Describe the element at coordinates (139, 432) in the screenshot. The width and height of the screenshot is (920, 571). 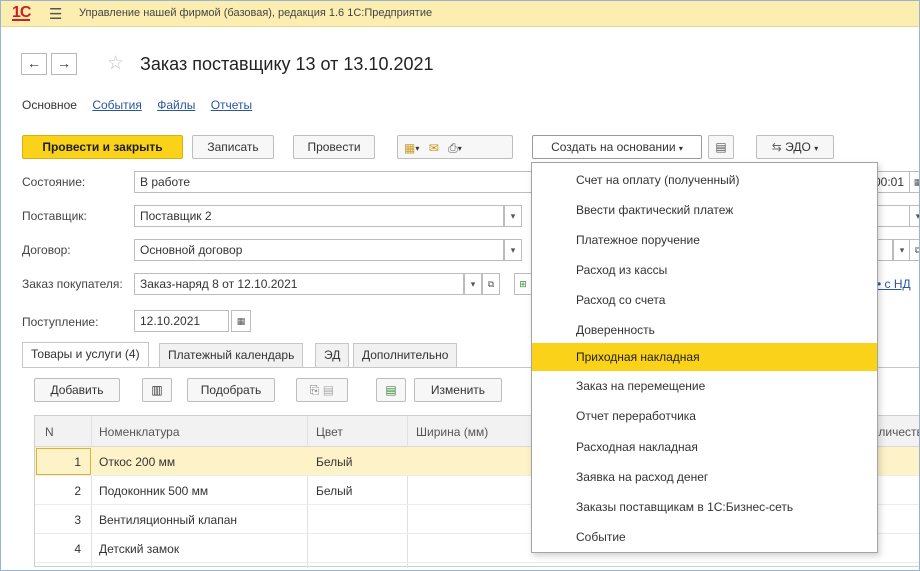
I see `col-nomenclature: Номенклатура` at that location.